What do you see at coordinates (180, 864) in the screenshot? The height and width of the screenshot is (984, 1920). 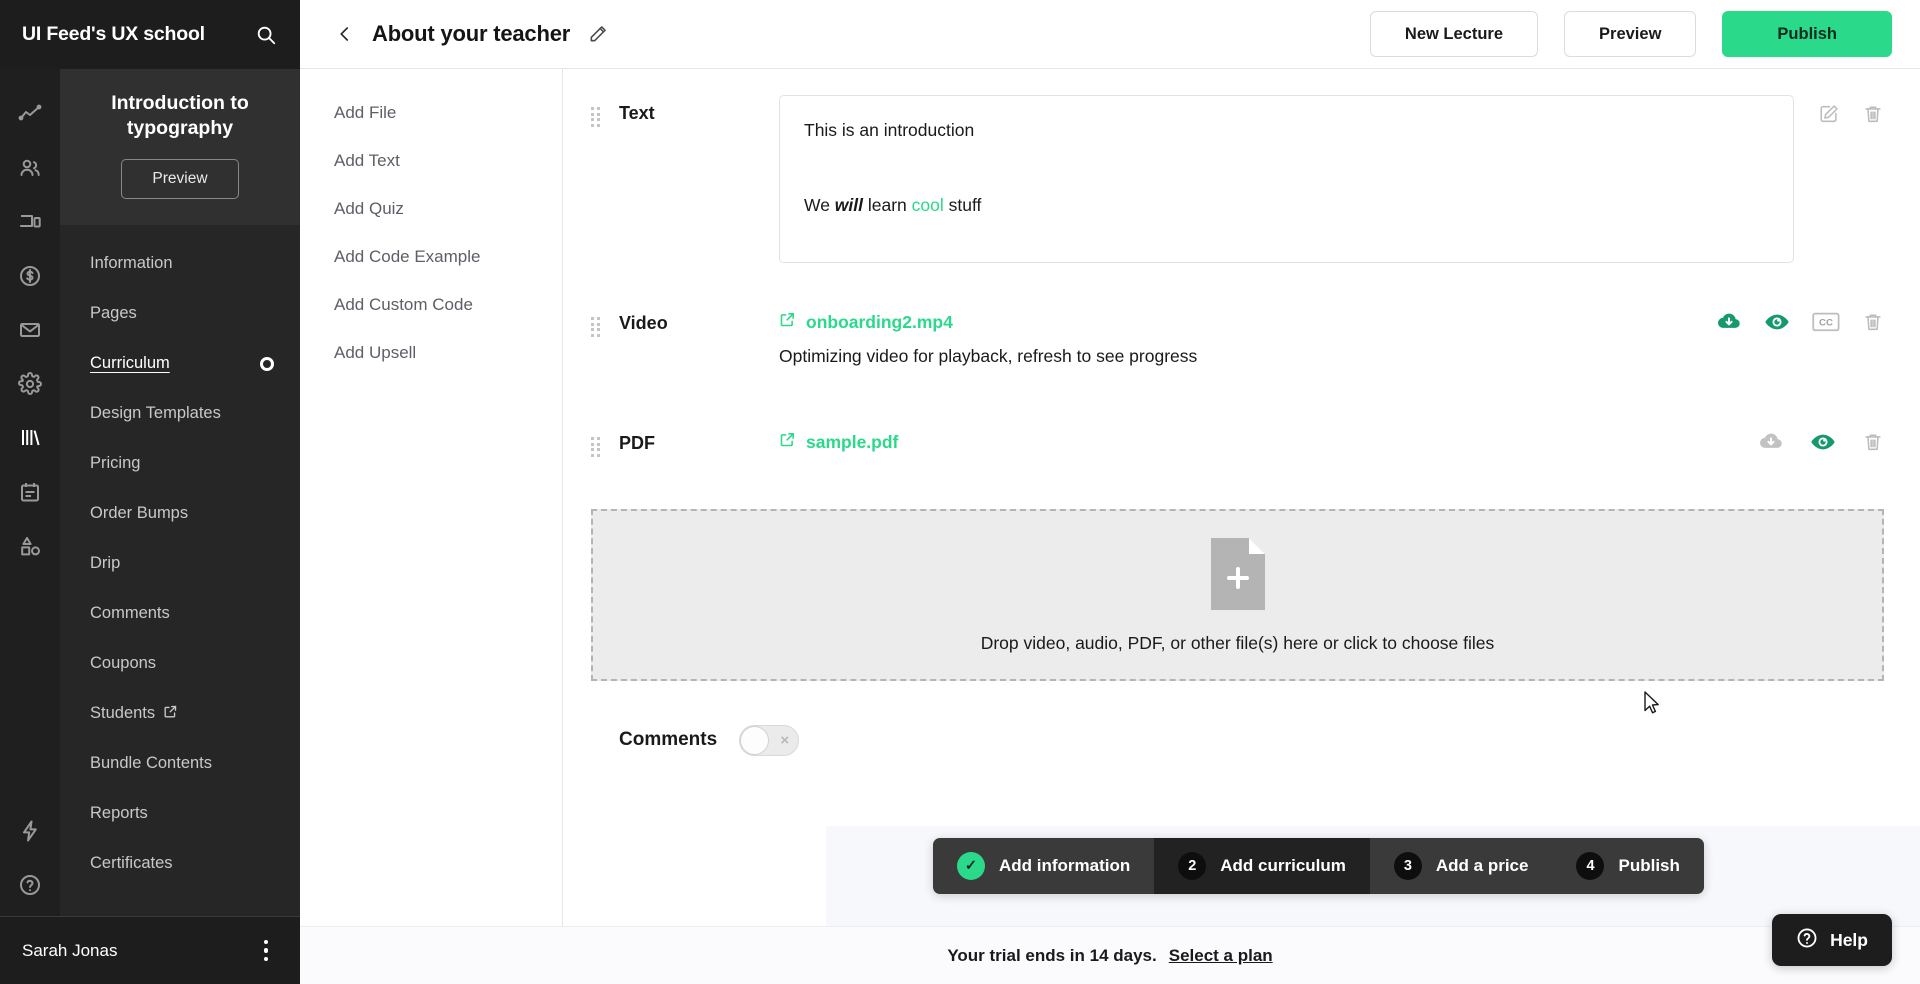 I see `sidebar-item-certificates: Certificates` at bounding box center [180, 864].